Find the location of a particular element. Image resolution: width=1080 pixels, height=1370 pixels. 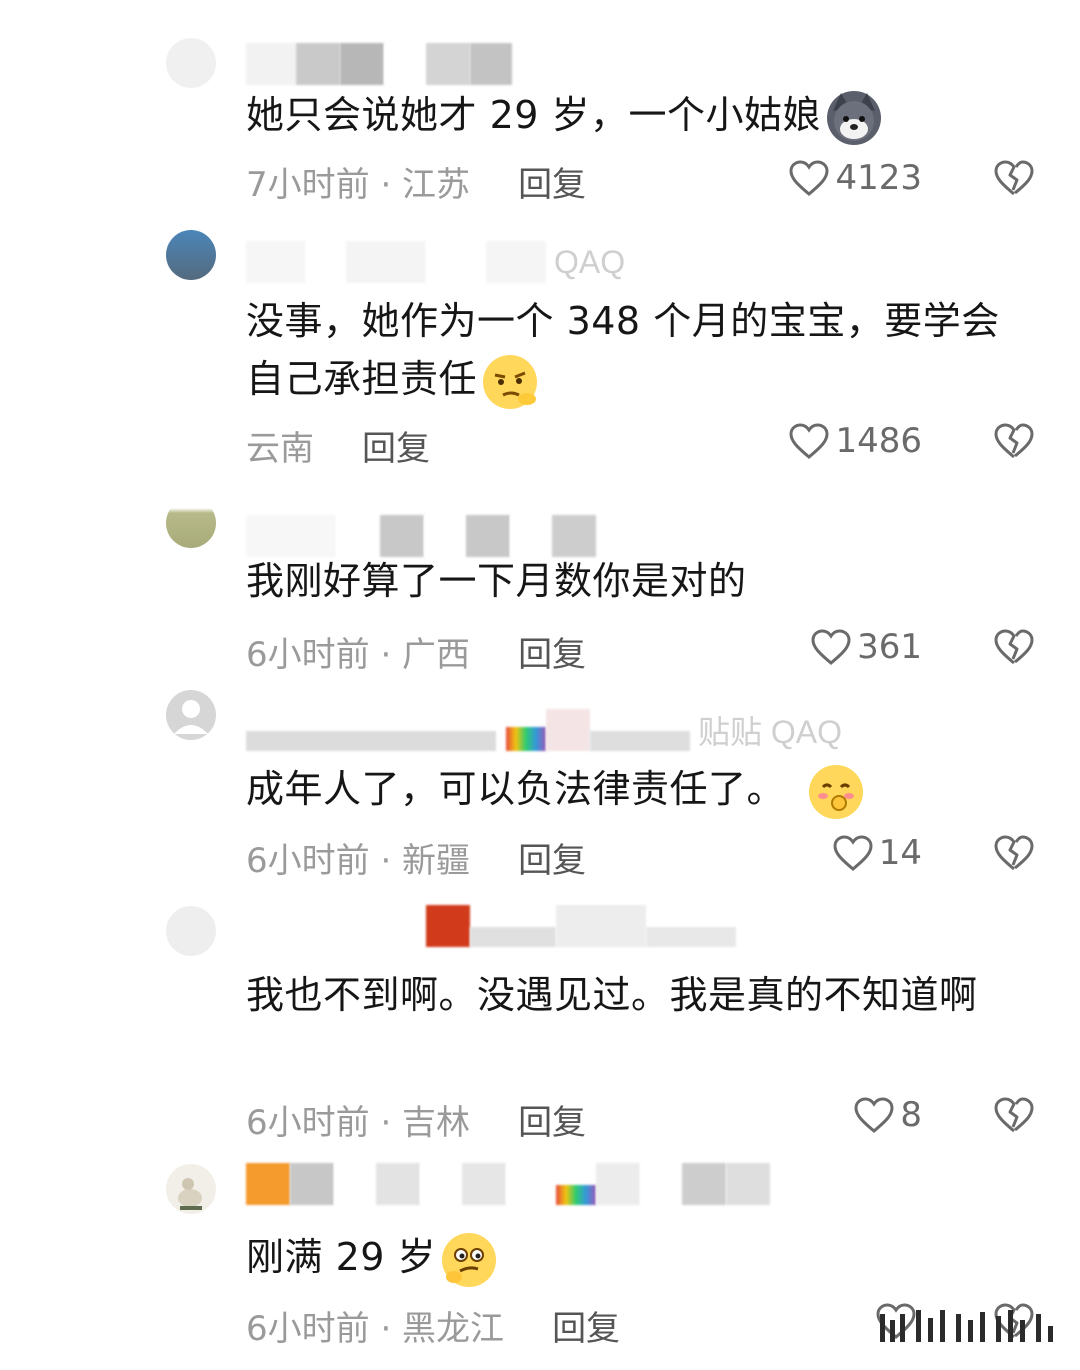

comment-text: 她只会说她才 29 岁，一个小姑娘 is located at coordinates (631, 115).